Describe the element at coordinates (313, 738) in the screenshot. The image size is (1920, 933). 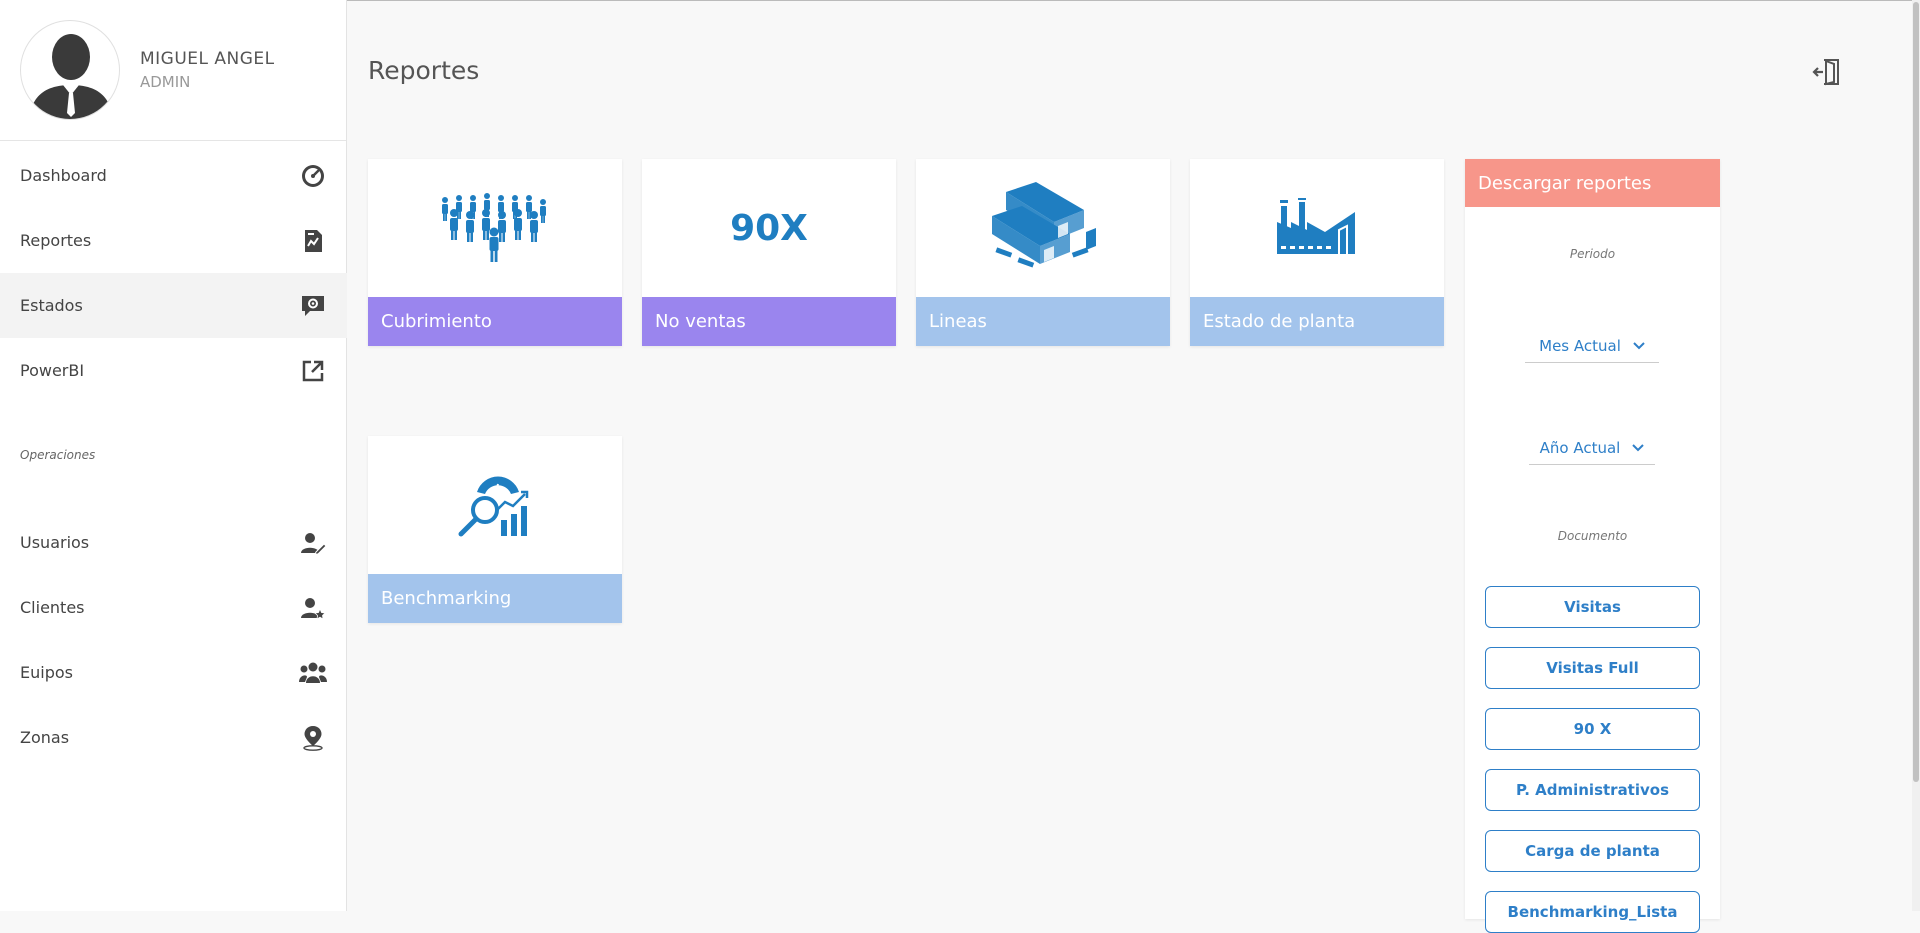
I see `map-pin-icon` at that location.